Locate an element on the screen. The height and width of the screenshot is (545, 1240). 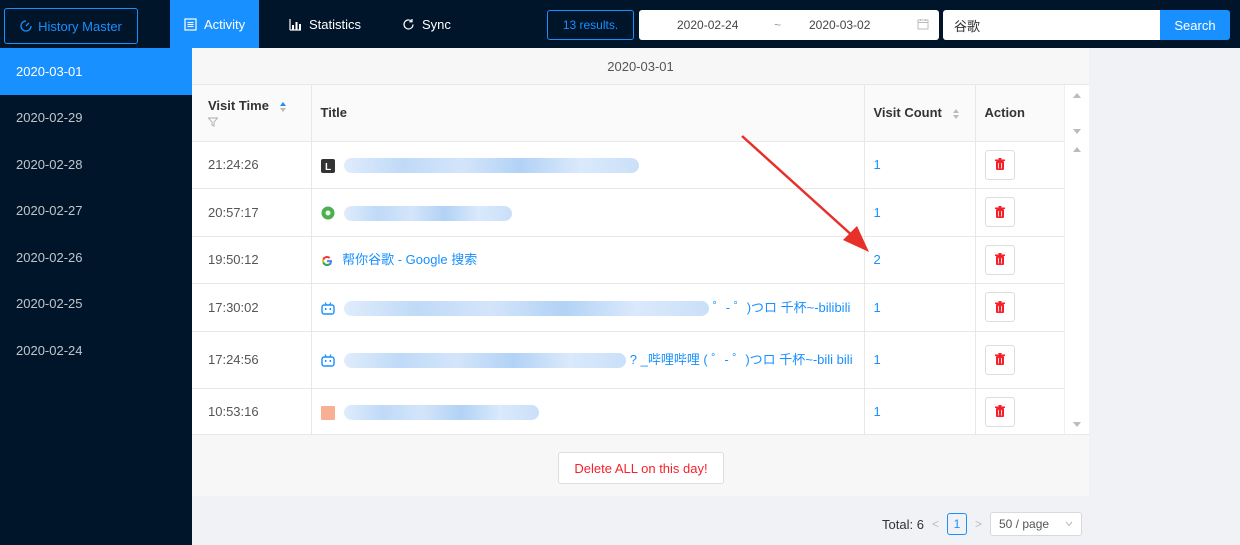
title-cell: ゜- ゜)つロ 千杯~-bilibili is located at coordinates (587, 307).